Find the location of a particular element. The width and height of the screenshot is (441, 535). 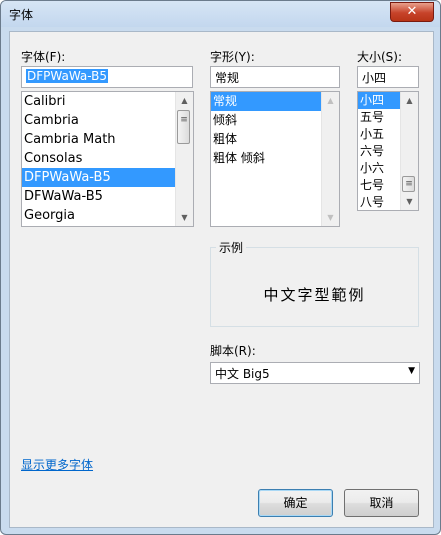

font-list-item: Consolas is located at coordinates (99, 158).